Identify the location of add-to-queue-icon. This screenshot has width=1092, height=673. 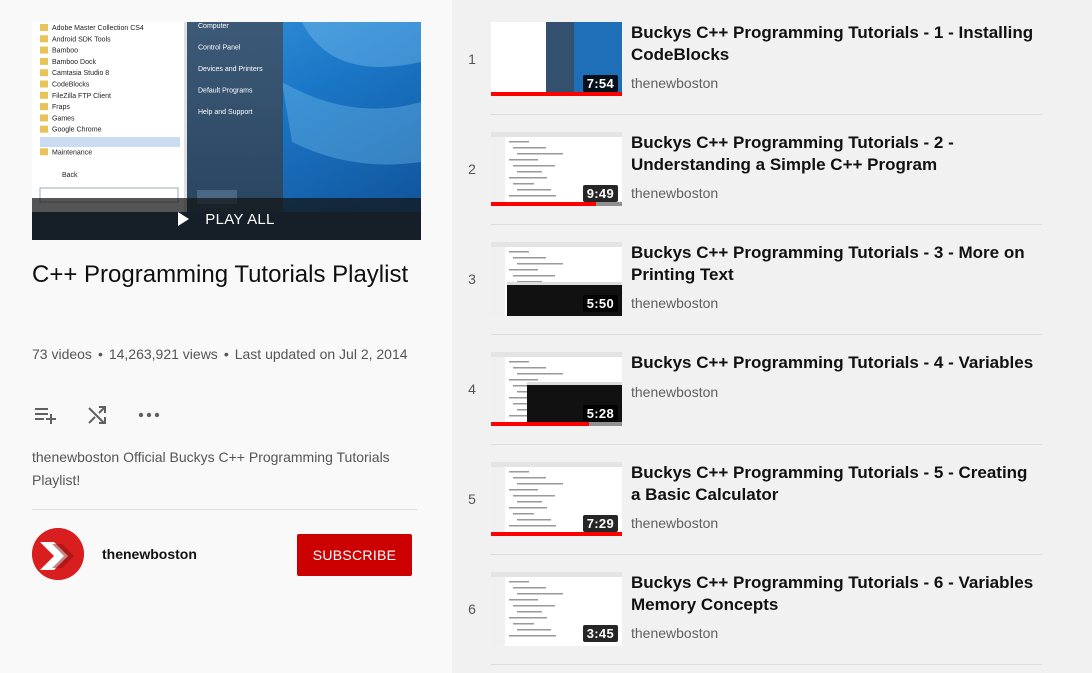
(45, 416).